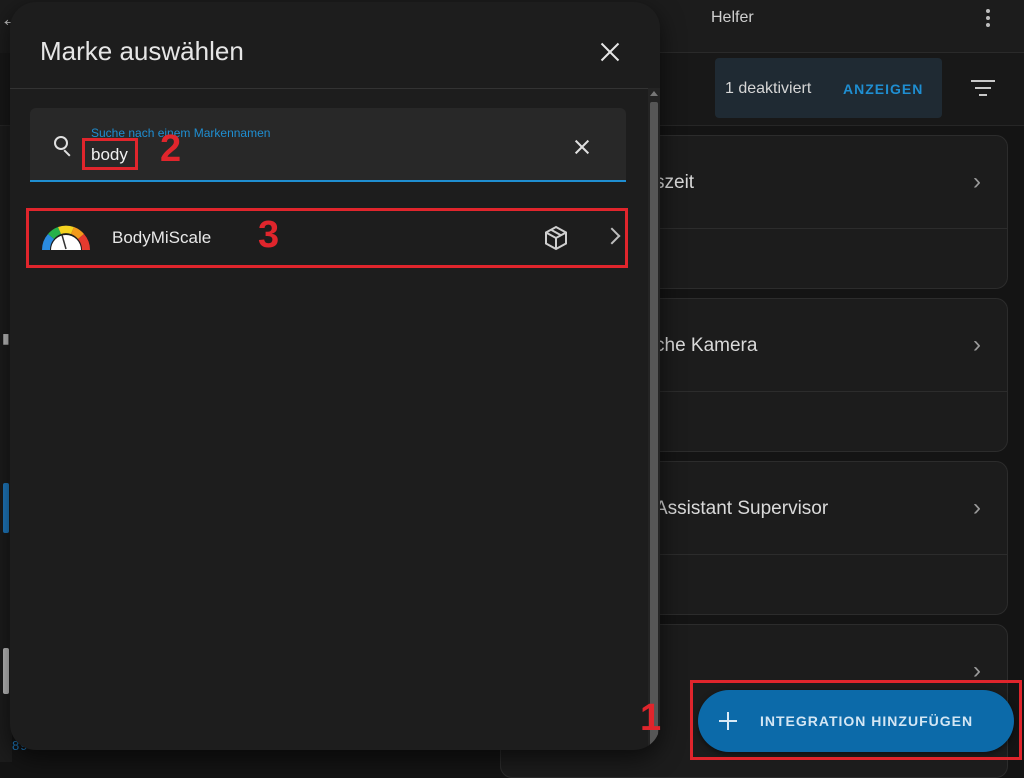 The image size is (1024, 778). What do you see at coordinates (728, 721) in the screenshot?
I see `plus-icon` at bounding box center [728, 721].